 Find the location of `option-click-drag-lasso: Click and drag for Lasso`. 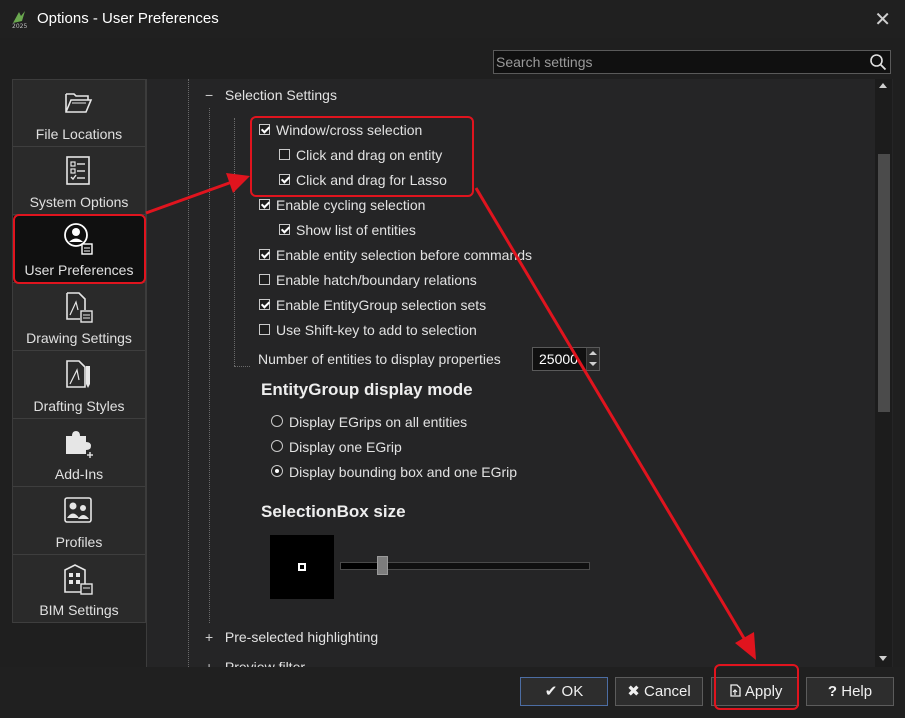

option-click-drag-lasso: Click and drag for Lasso is located at coordinates (363, 180).